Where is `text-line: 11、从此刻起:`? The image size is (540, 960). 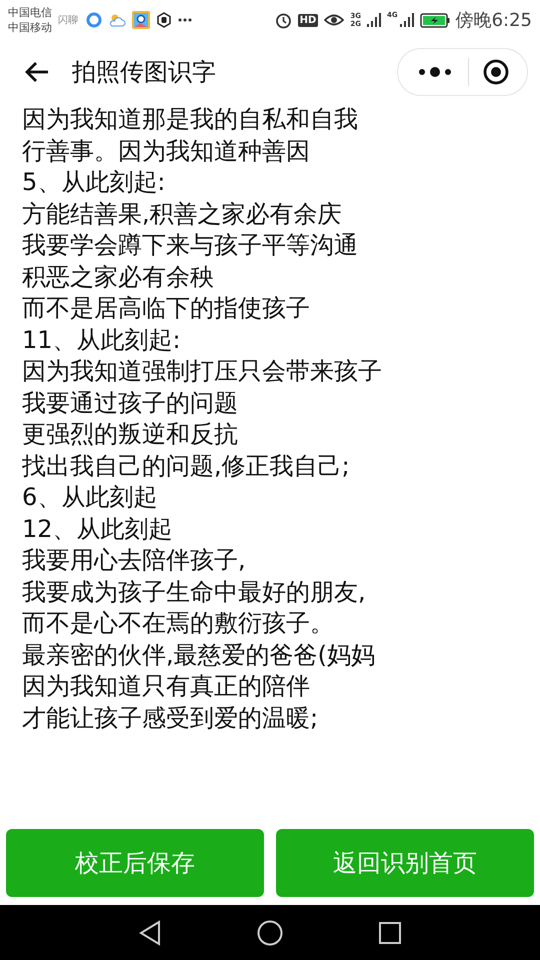
text-line: 11、从此刻起: is located at coordinates (102, 340).